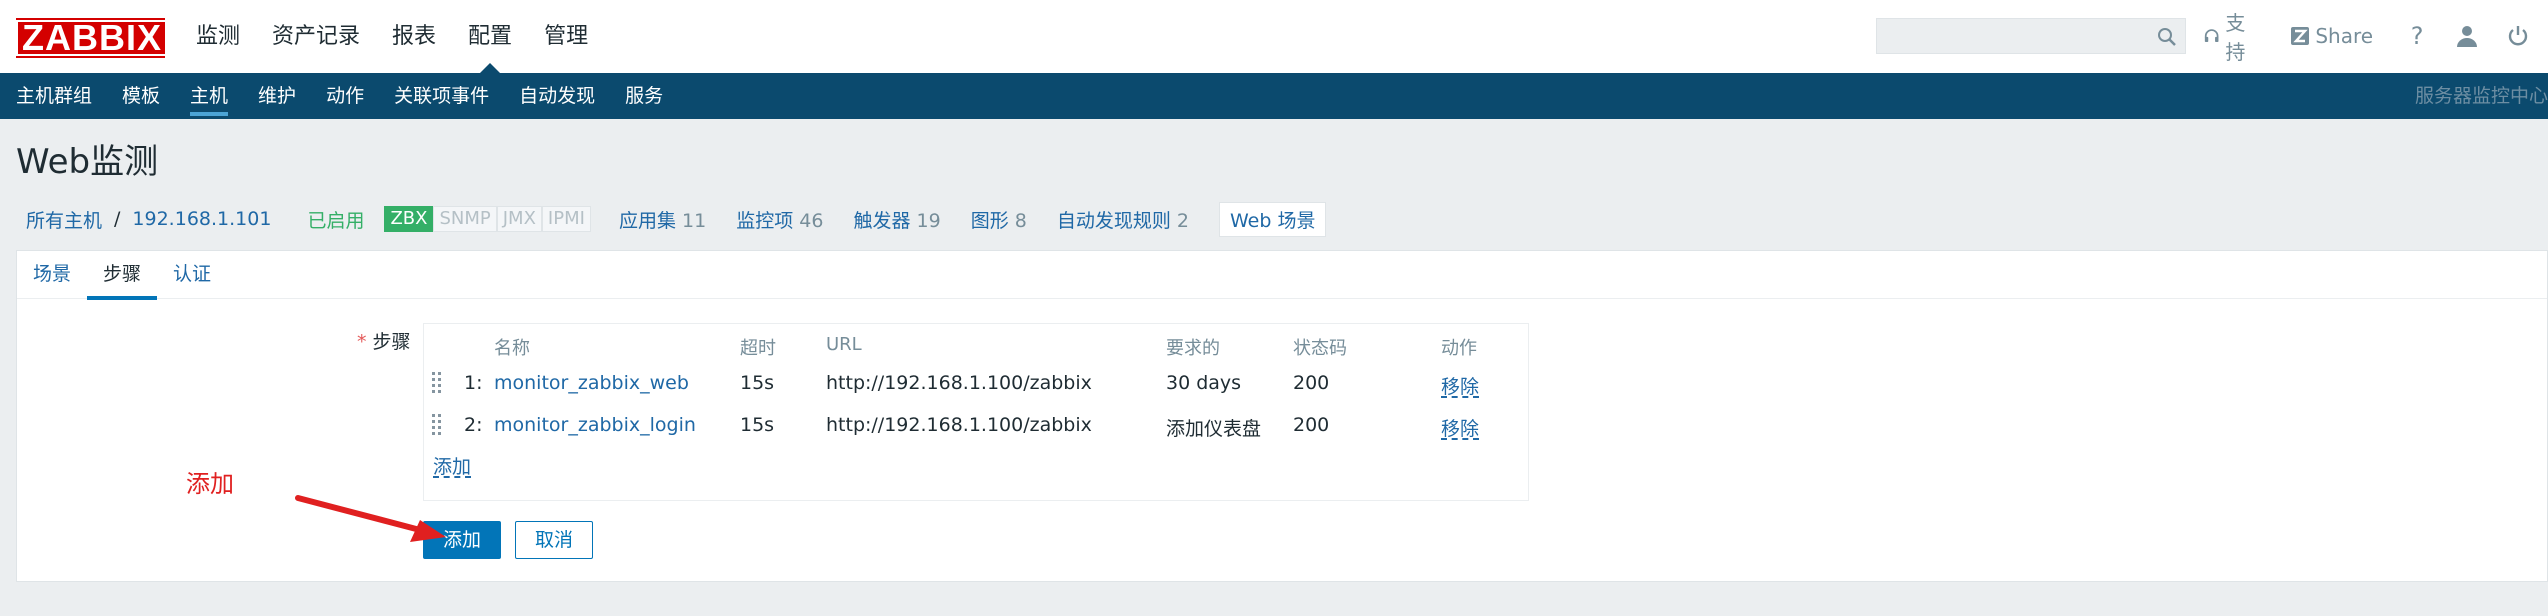  What do you see at coordinates (1274, 36) in the screenshot?
I see `top-header: ZABBIX 监测 资产记录 报表 配置 管理 支持 Share ?` at bounding box center [1274, 36].